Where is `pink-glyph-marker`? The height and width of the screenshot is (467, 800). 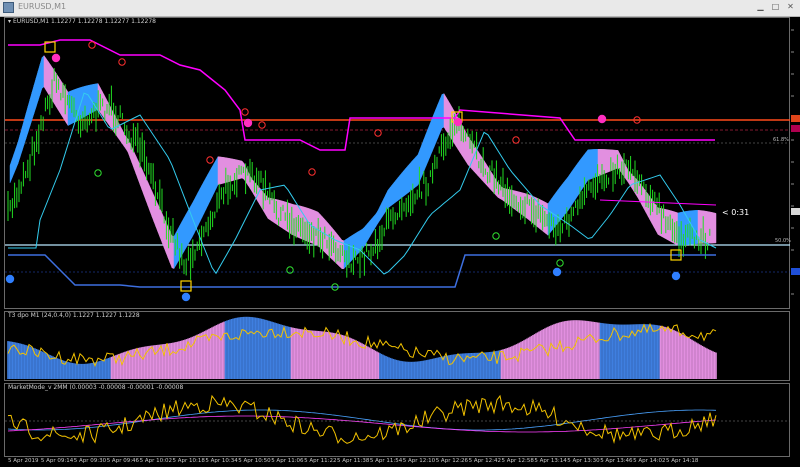
pink-glyph-marker is located at coordinates (248, 123).